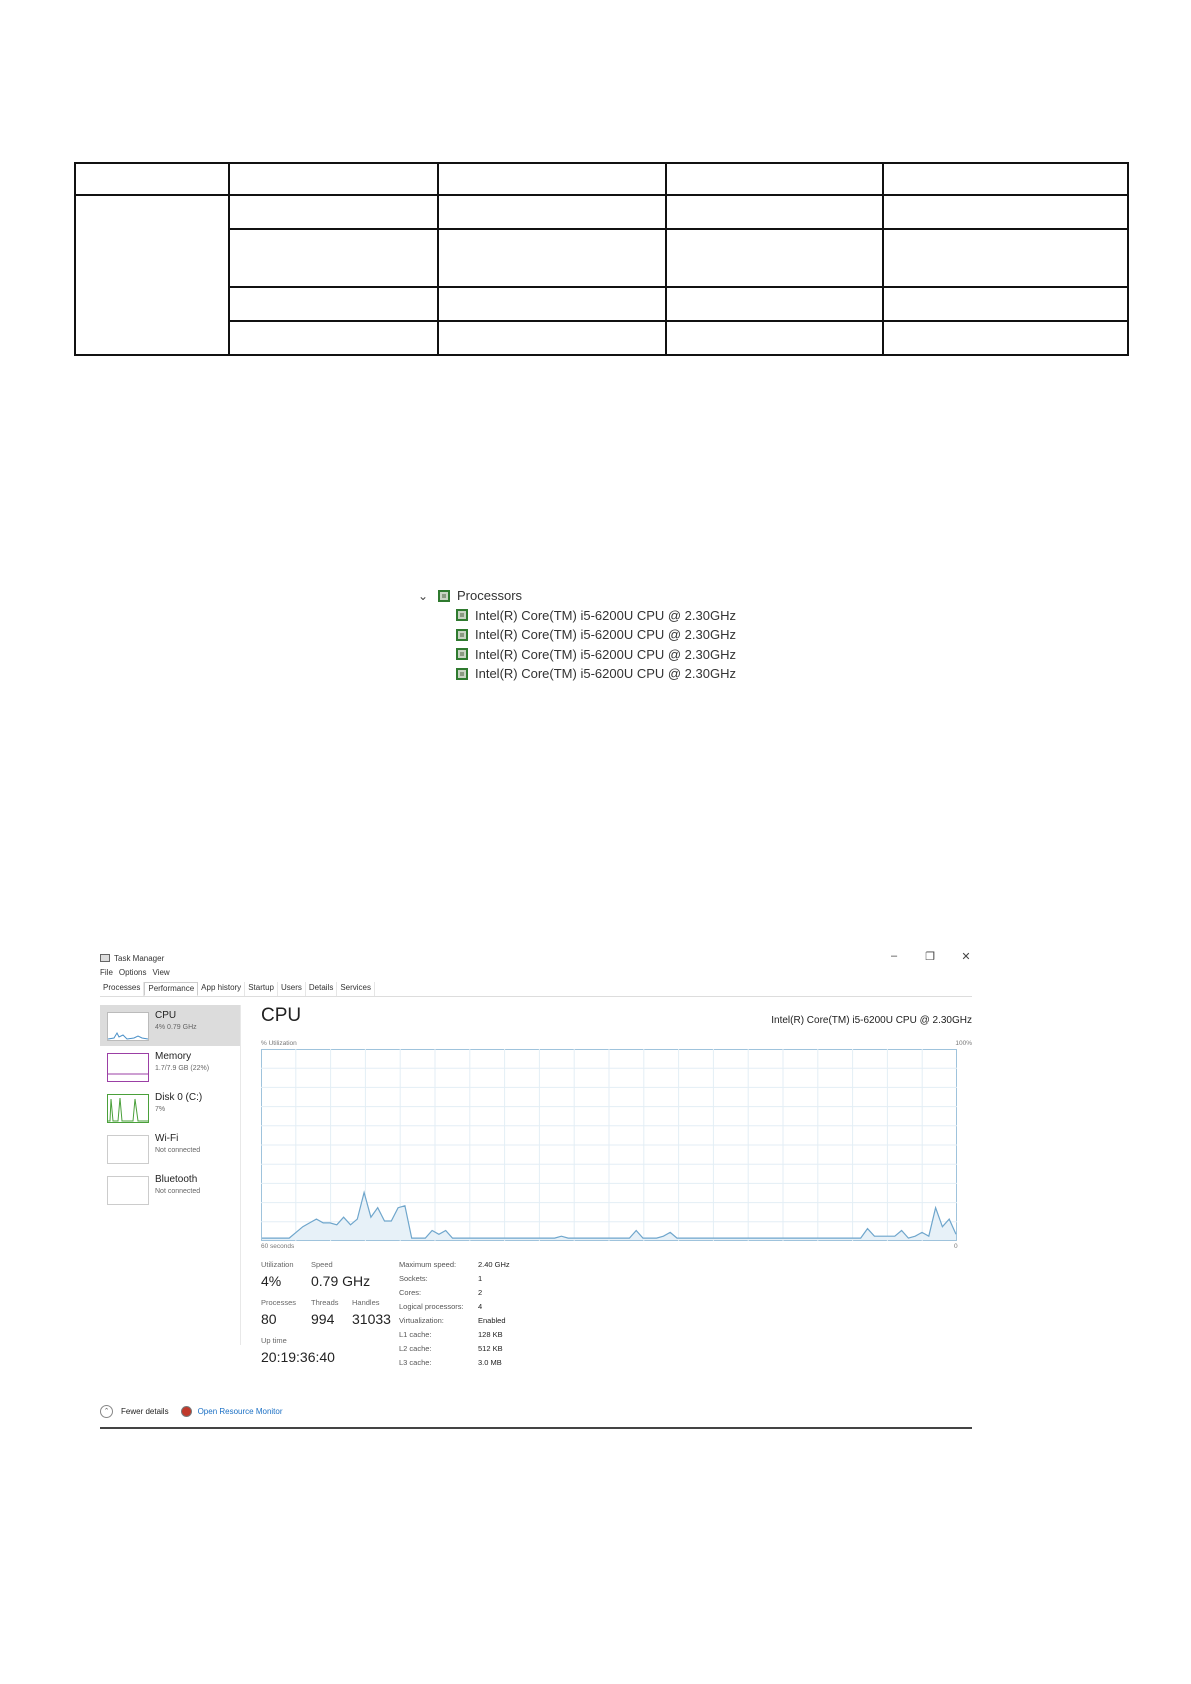  I want to click on detail-value: 2.40 GHz, so click(494, 1264).